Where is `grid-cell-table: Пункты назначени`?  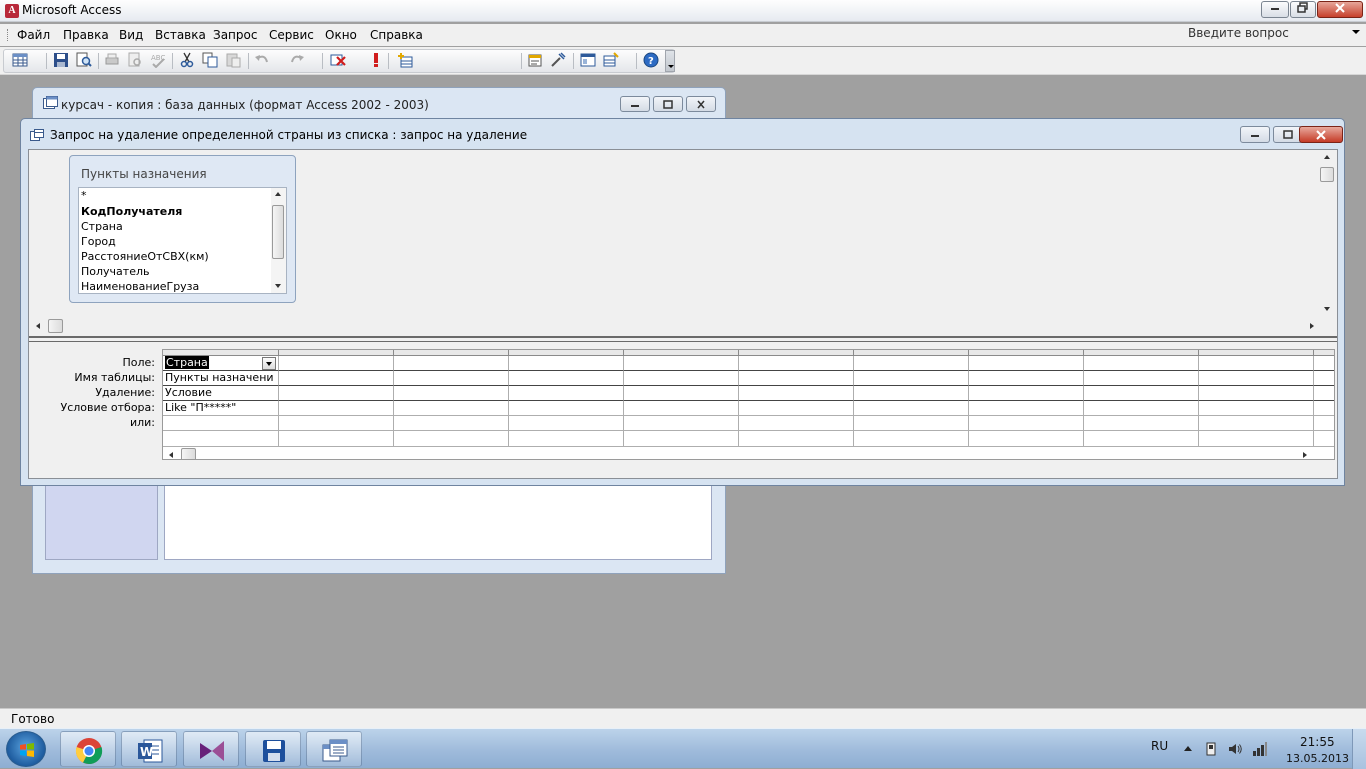 grid-cell-table: Пункты назначени is located at coordinates (221, 378).